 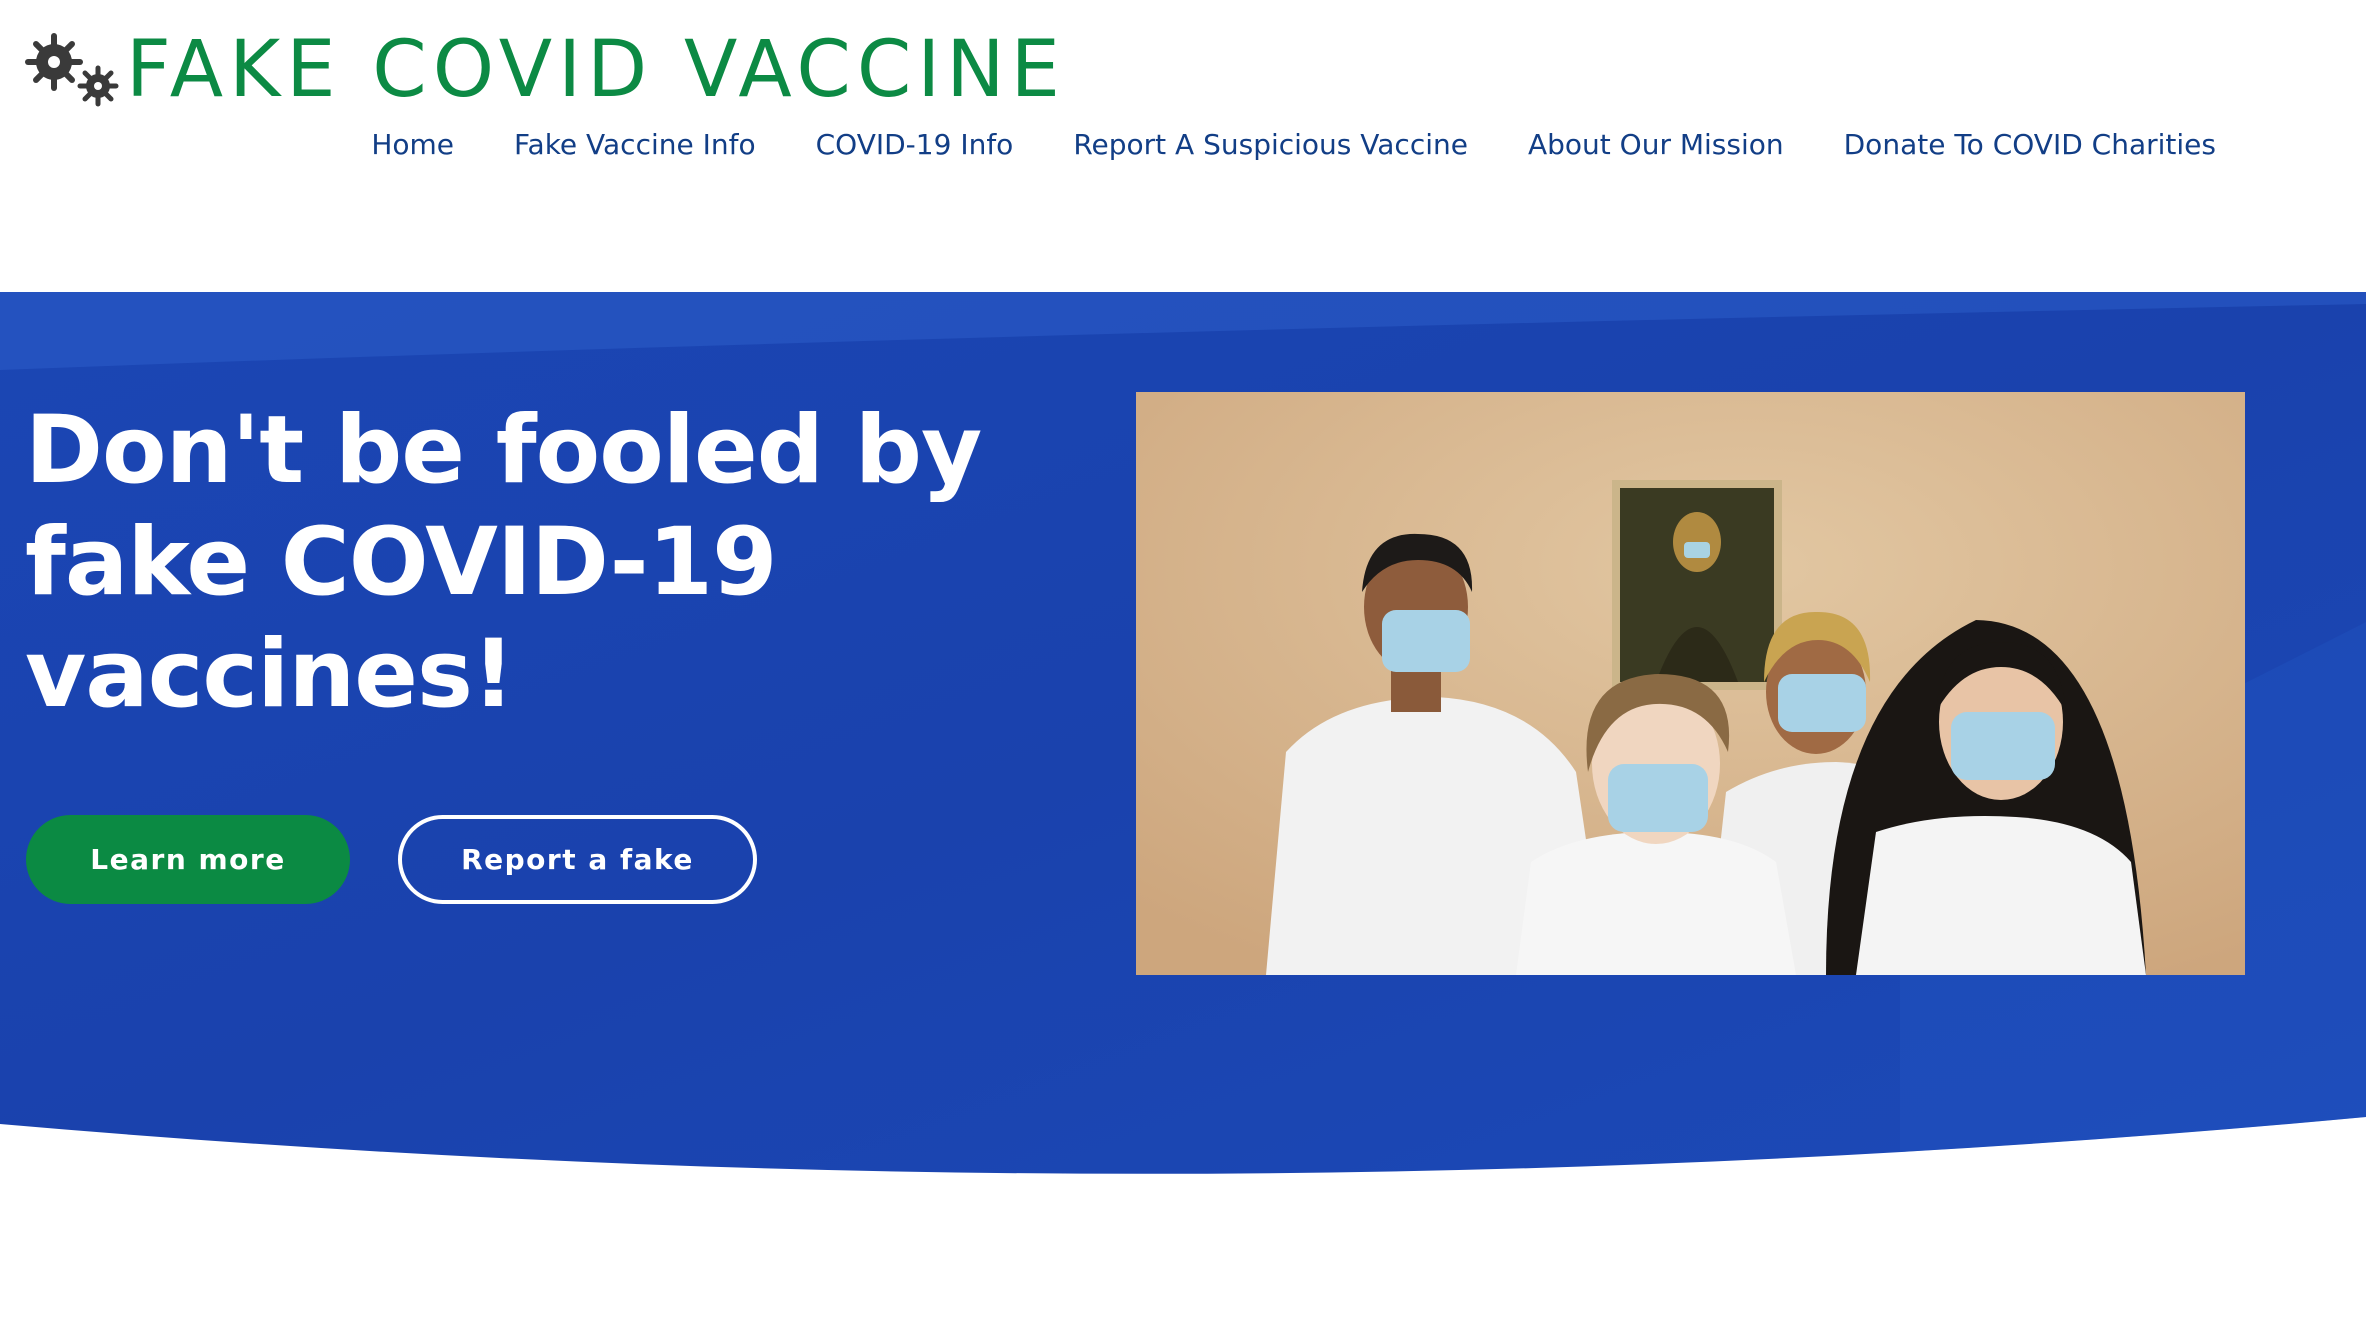 I want to click on nav-item-donate: Donate To COVID Charities, so click(x=2030, y=144).